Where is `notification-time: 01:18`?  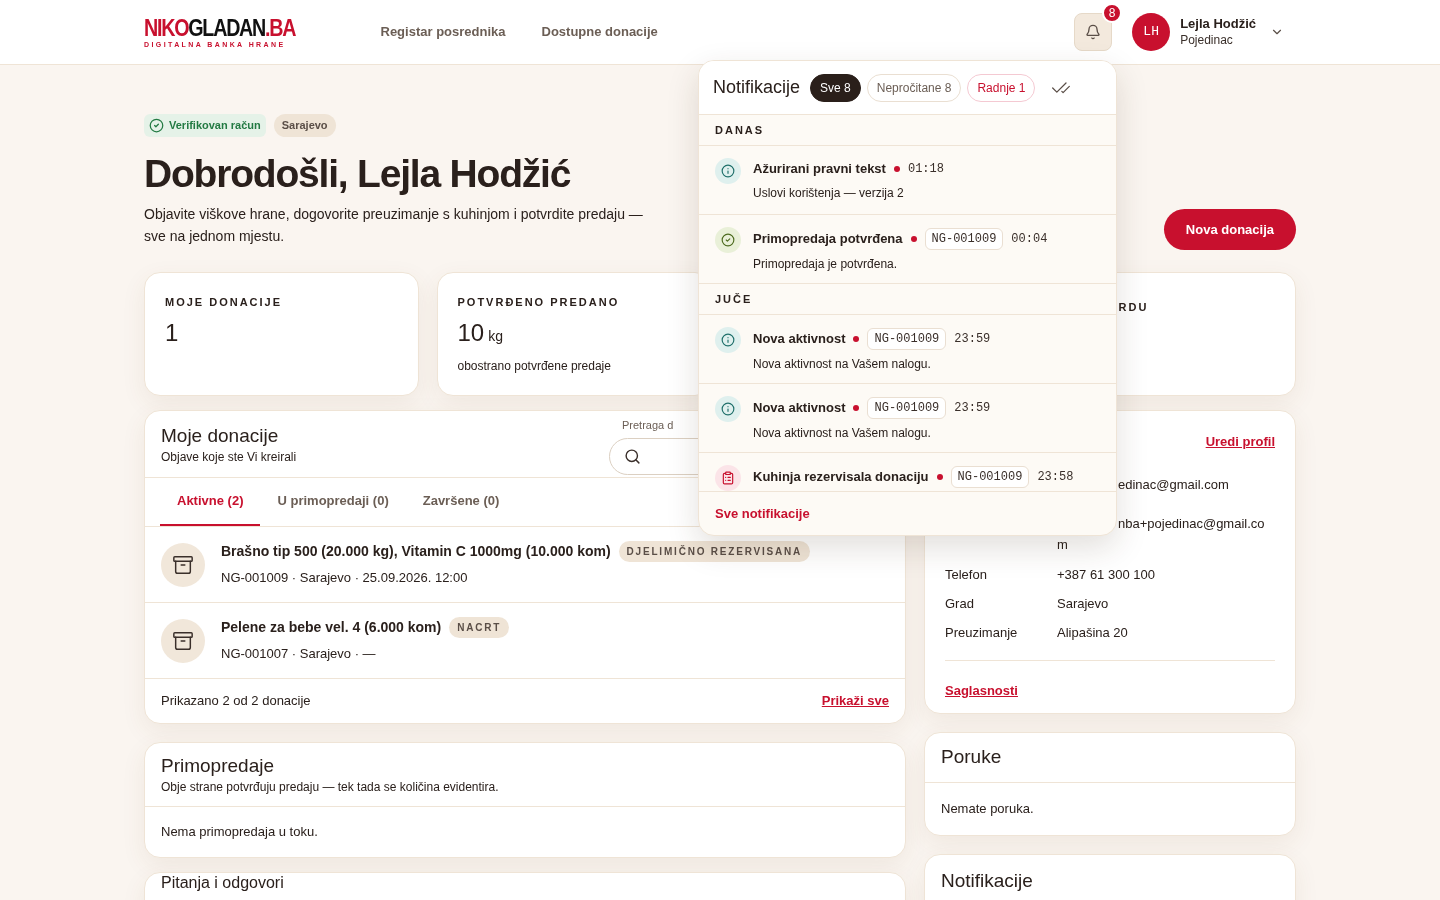 notification-time: 01:18 is located at coordinates (925, 169).